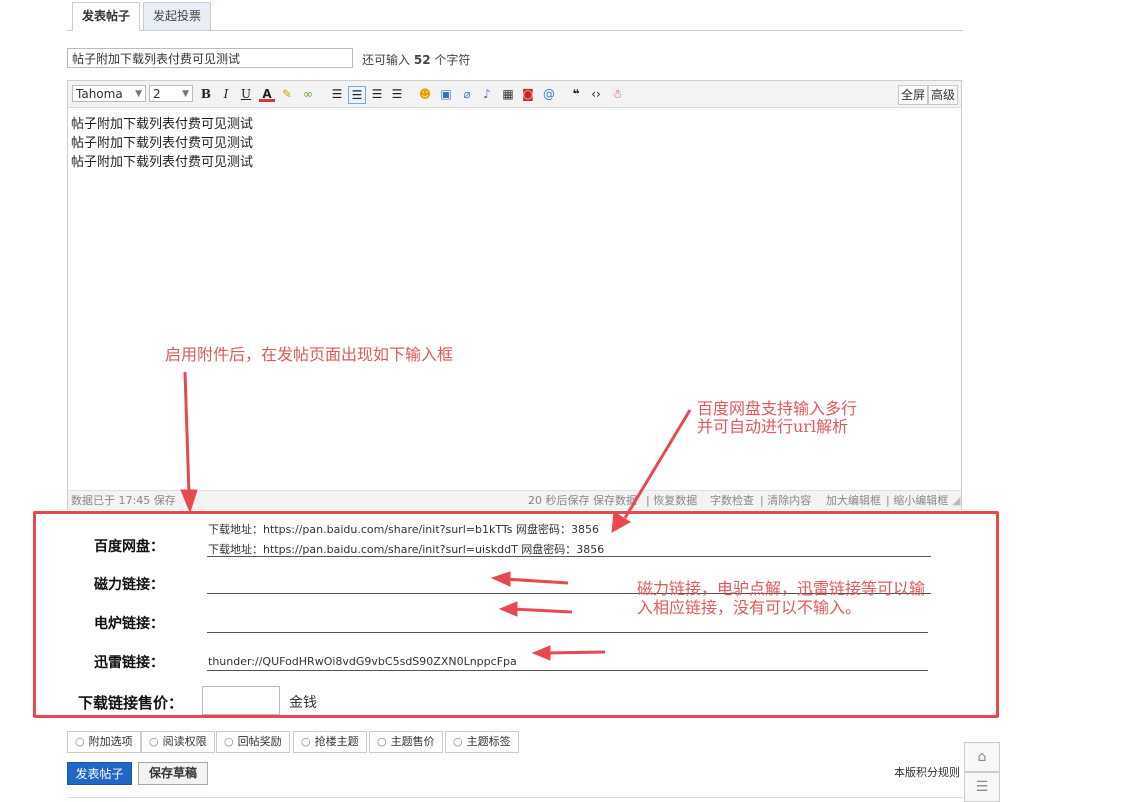  Describe the element at coordinates (549, 94) in the screenshot. I see `at-icon: @` at that location.